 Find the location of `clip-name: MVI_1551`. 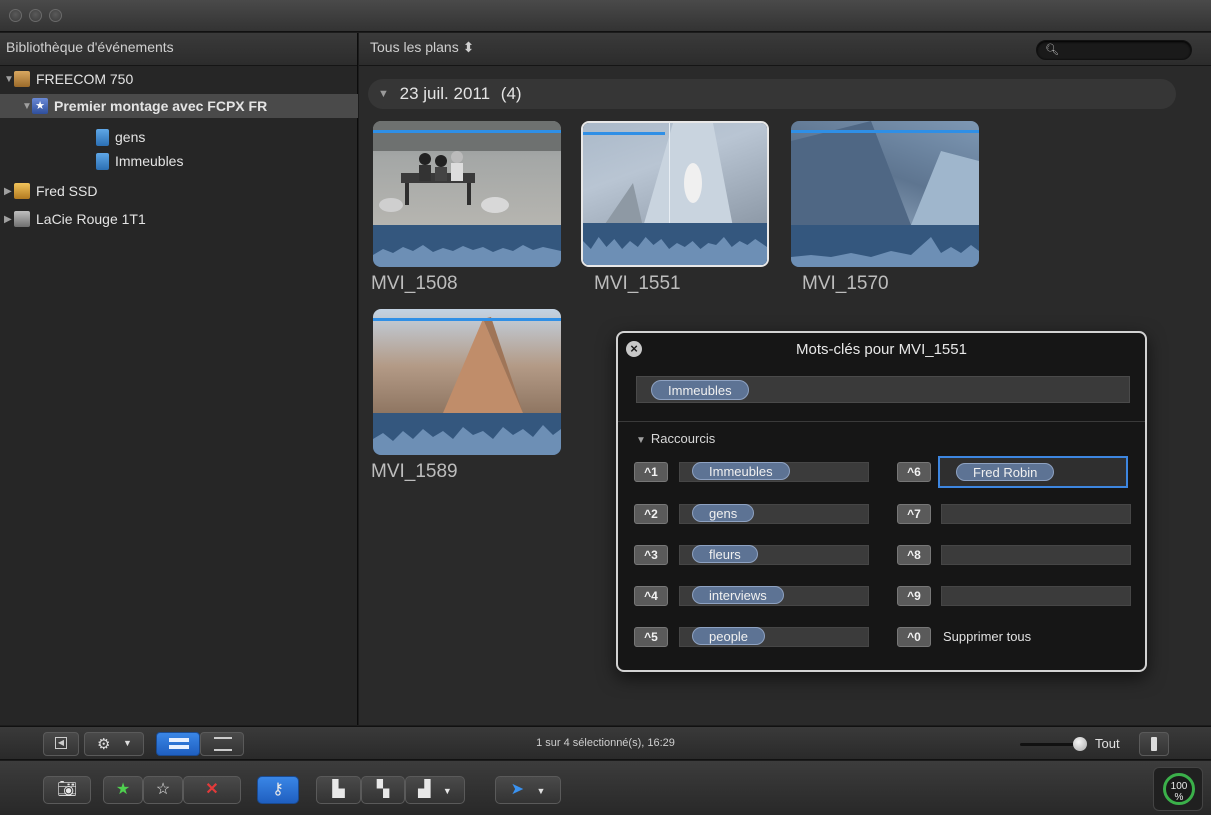

clip-name: MVI_1551 is located at coordinates (637, 284).